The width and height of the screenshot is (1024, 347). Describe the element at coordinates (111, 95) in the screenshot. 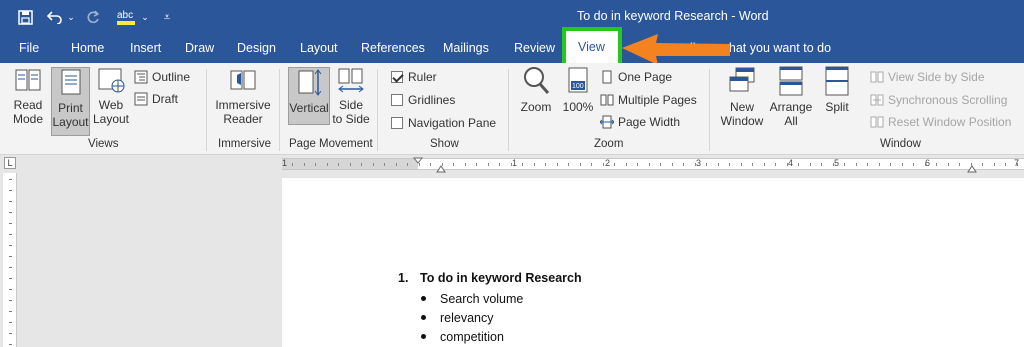

I see `web-layout-button: Web Layout` at that location.